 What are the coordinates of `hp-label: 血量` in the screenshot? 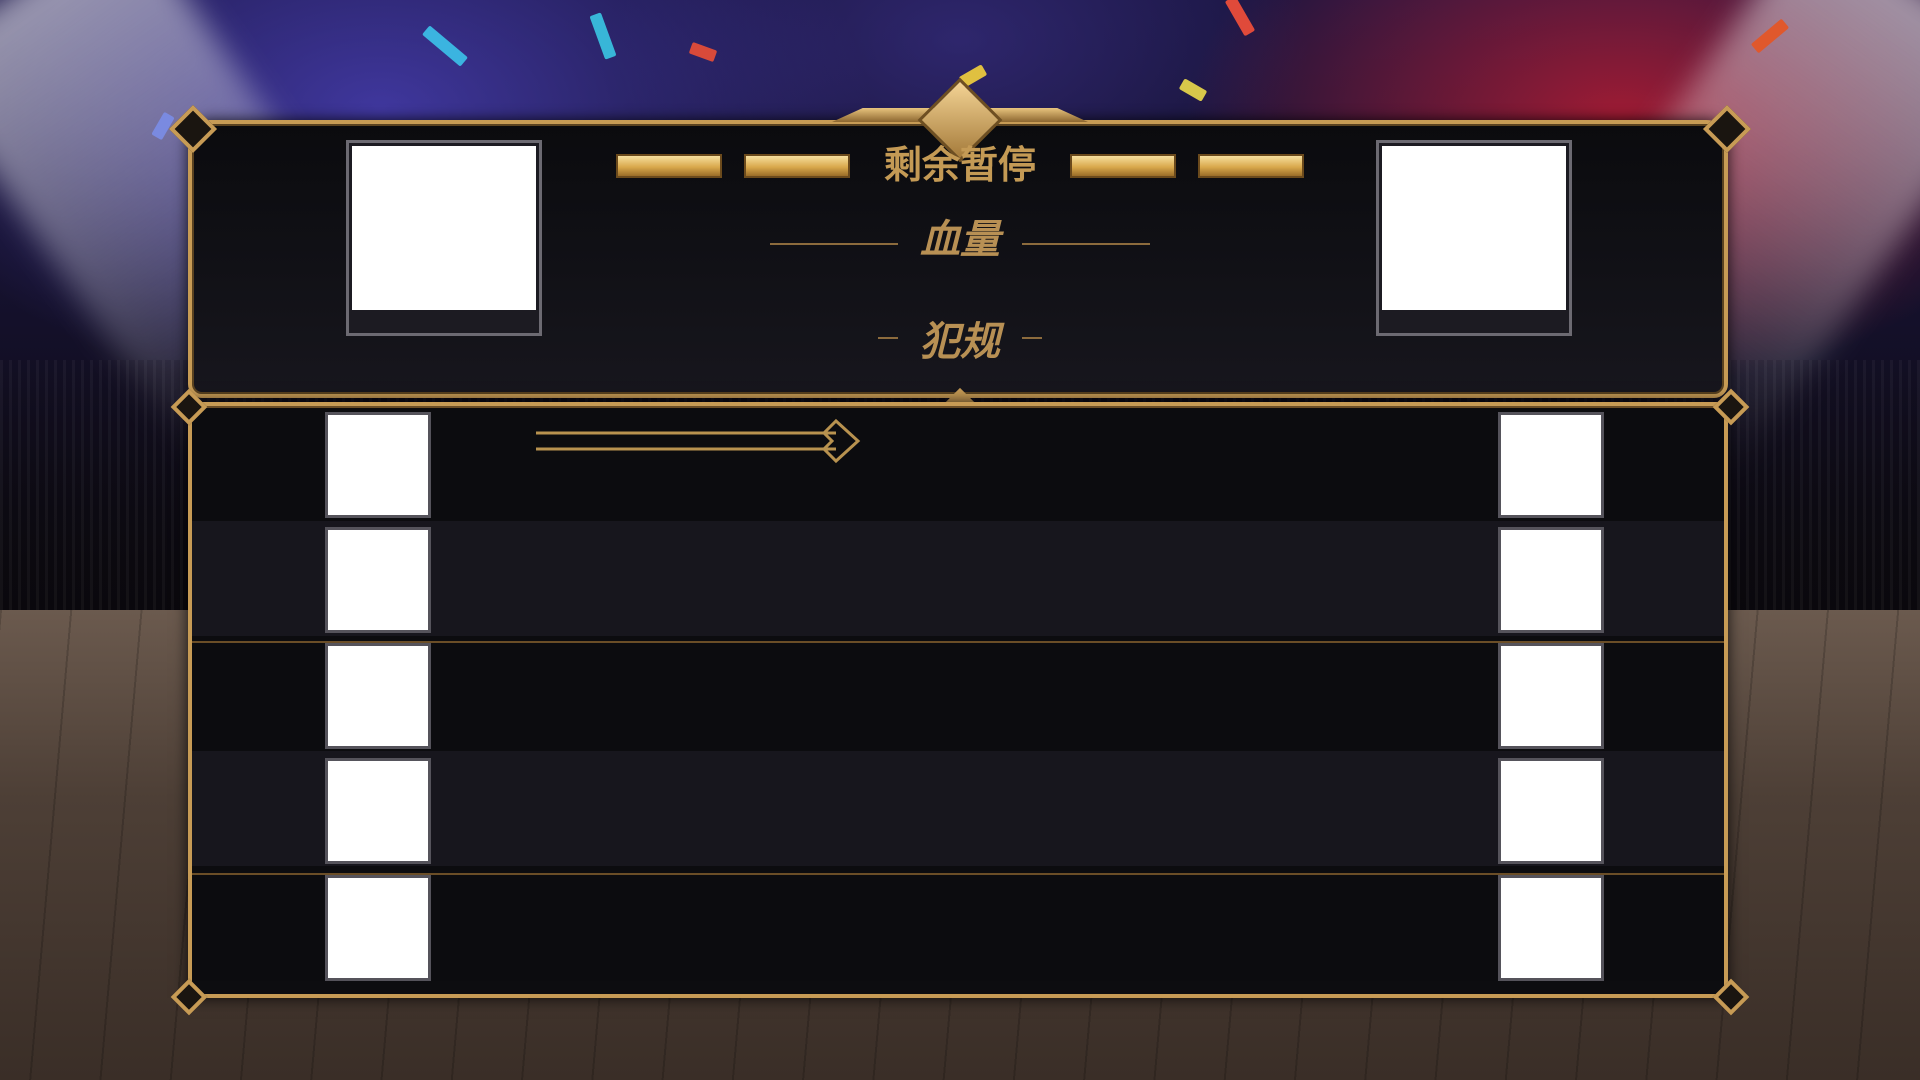 It's located at (960, 240).